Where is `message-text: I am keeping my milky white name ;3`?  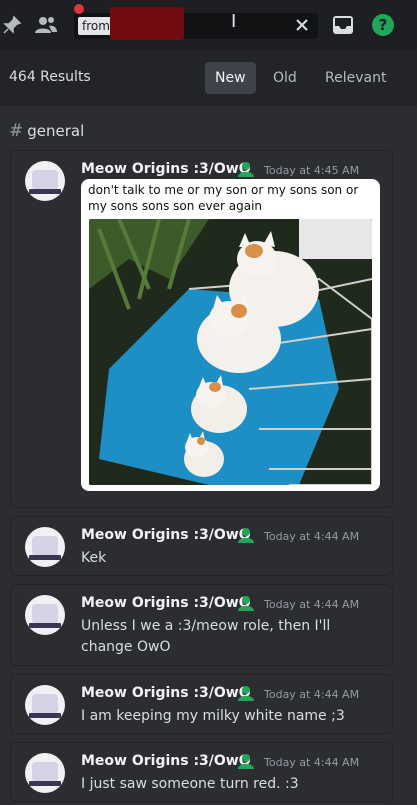
message-text: I am keeping my milky white name ;3 is located at coordinates (213, 716).